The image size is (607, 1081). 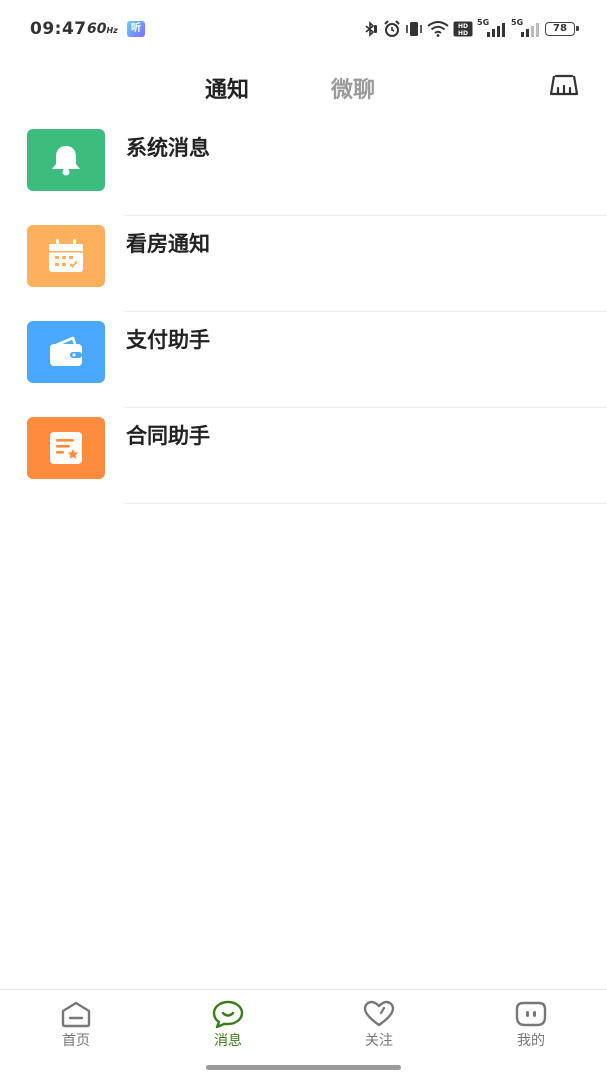 What do you see at coordinates (392, 28) in the screenshot?
I see `alarm-icon` at bounding box center [392, 28].